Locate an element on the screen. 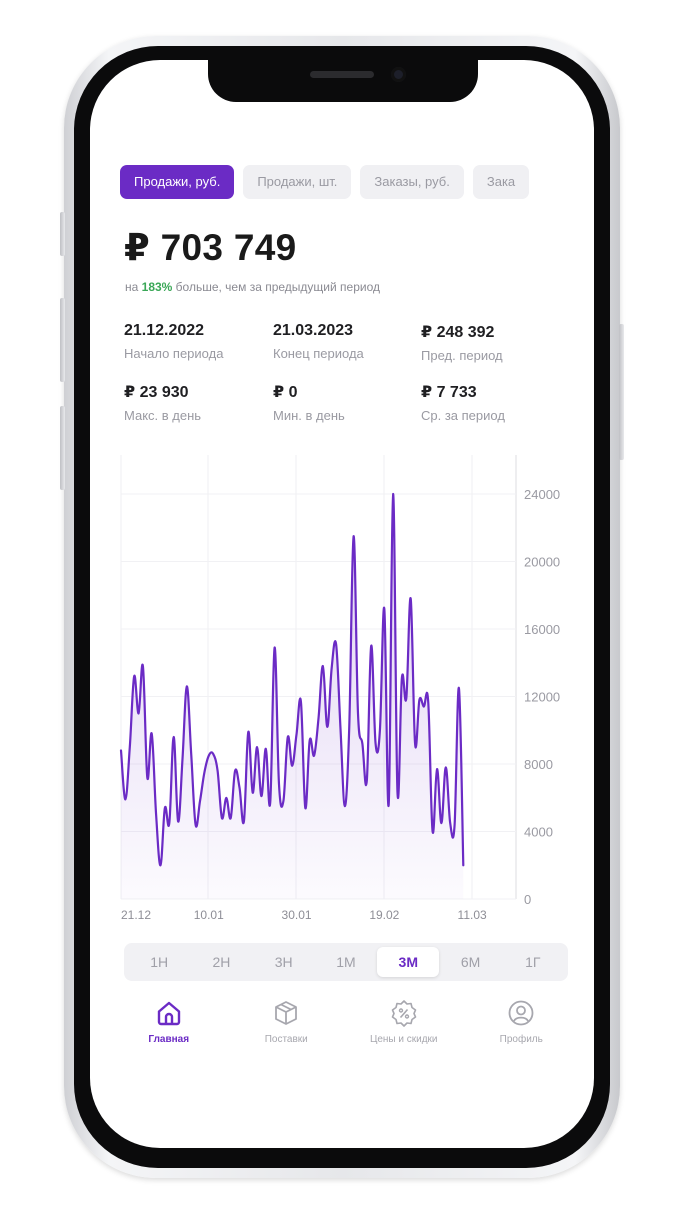 The height and width of the screenshot is (1212, 683). stat-value: 21.12.2022 is located at coordinates (164, 330).